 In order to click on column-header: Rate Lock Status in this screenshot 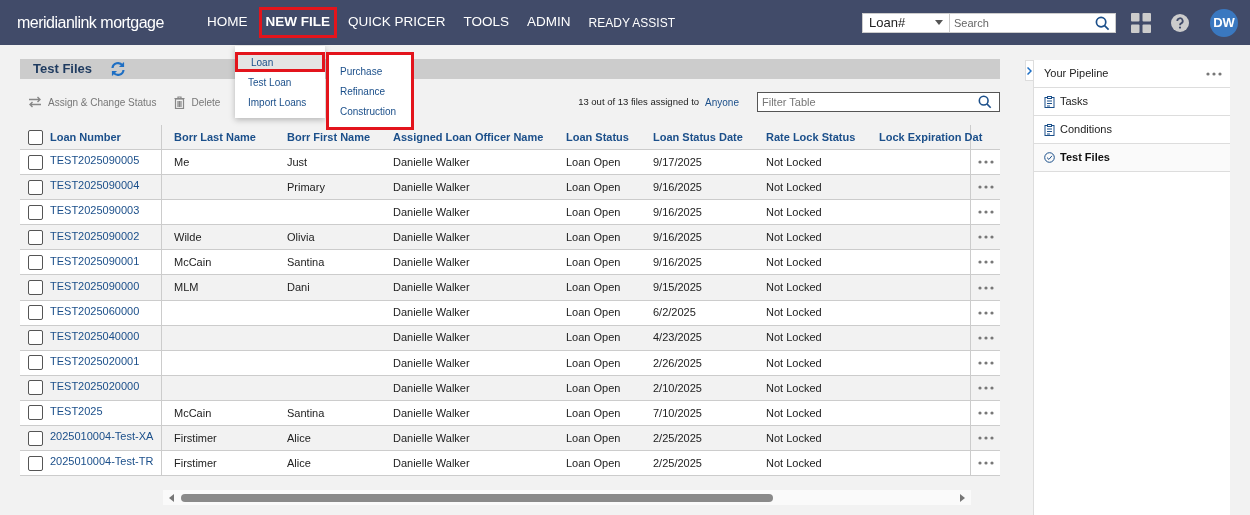, I will do `click(811, 137)`.